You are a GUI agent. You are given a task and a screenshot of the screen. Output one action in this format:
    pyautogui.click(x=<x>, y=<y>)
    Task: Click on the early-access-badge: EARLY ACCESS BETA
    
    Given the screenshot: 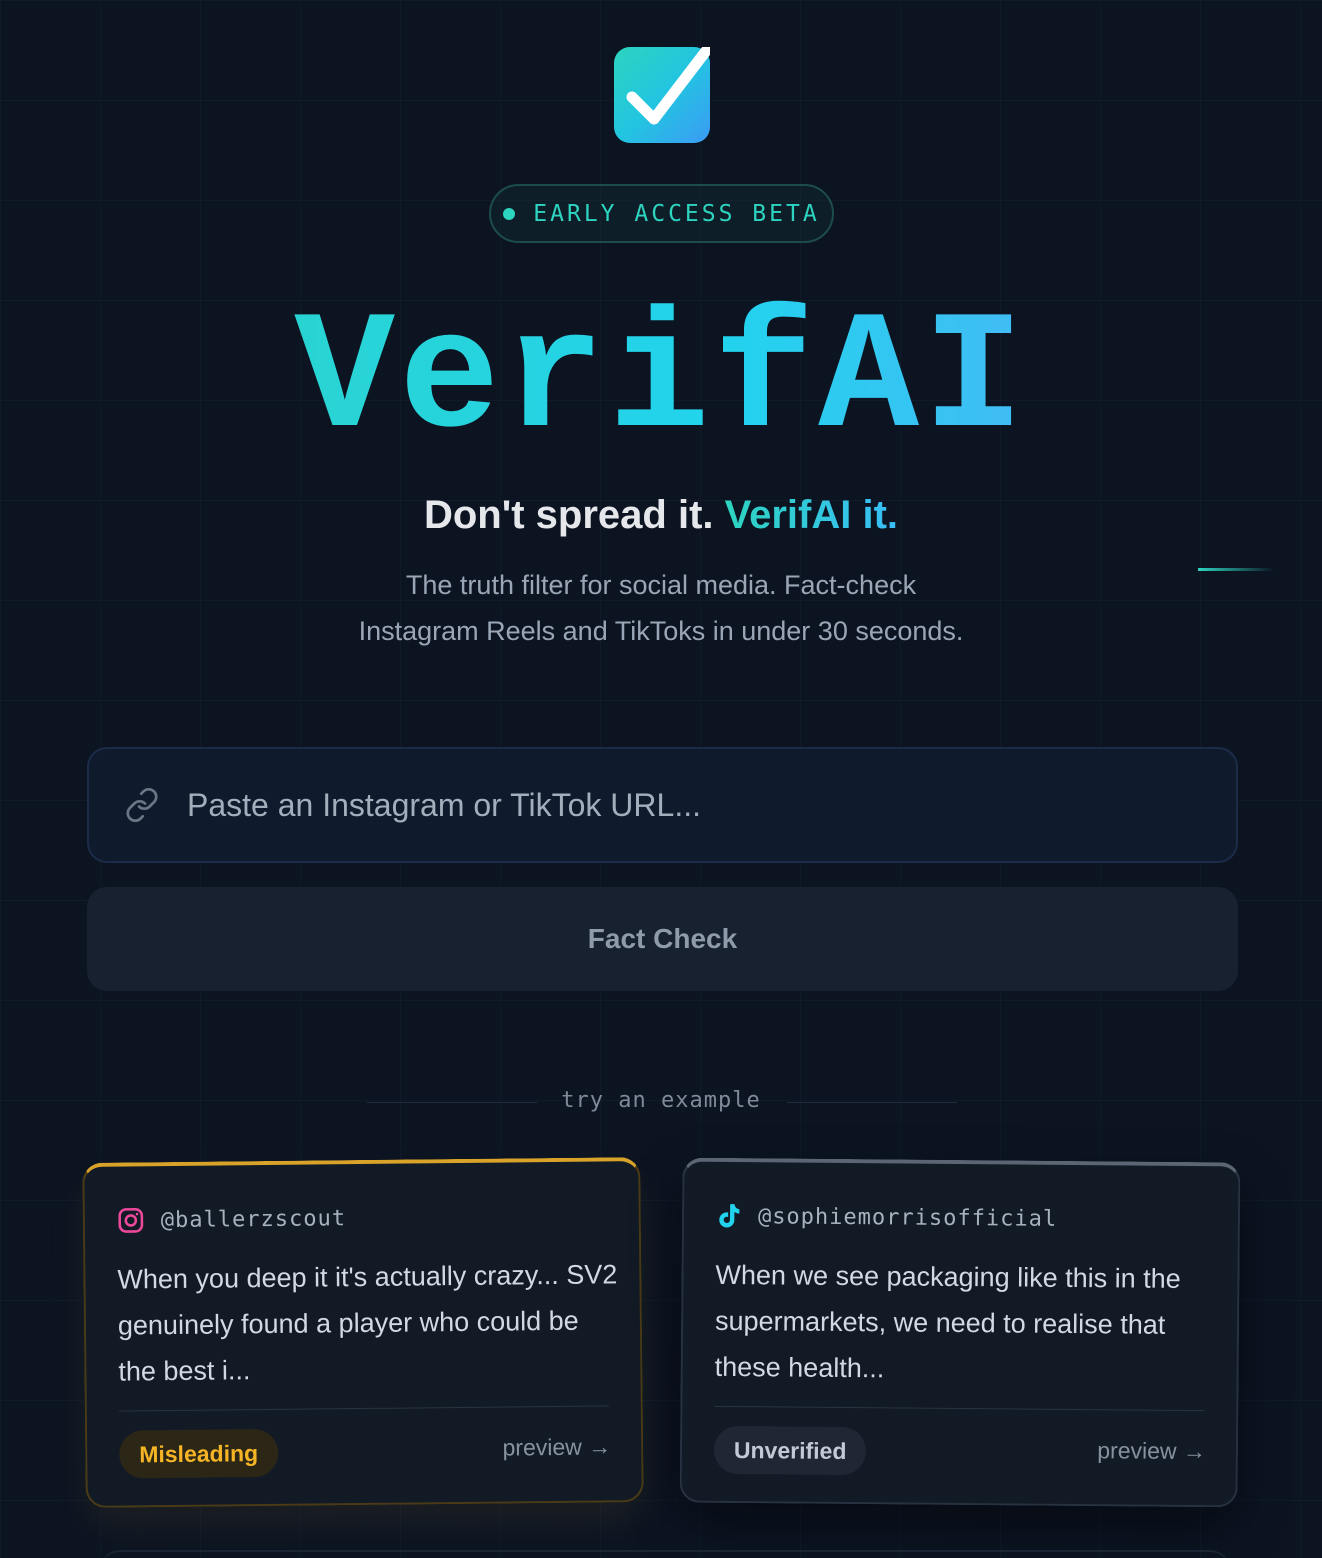 What is the action you would take?
    pyautogui.click(x=661, y=213)
    